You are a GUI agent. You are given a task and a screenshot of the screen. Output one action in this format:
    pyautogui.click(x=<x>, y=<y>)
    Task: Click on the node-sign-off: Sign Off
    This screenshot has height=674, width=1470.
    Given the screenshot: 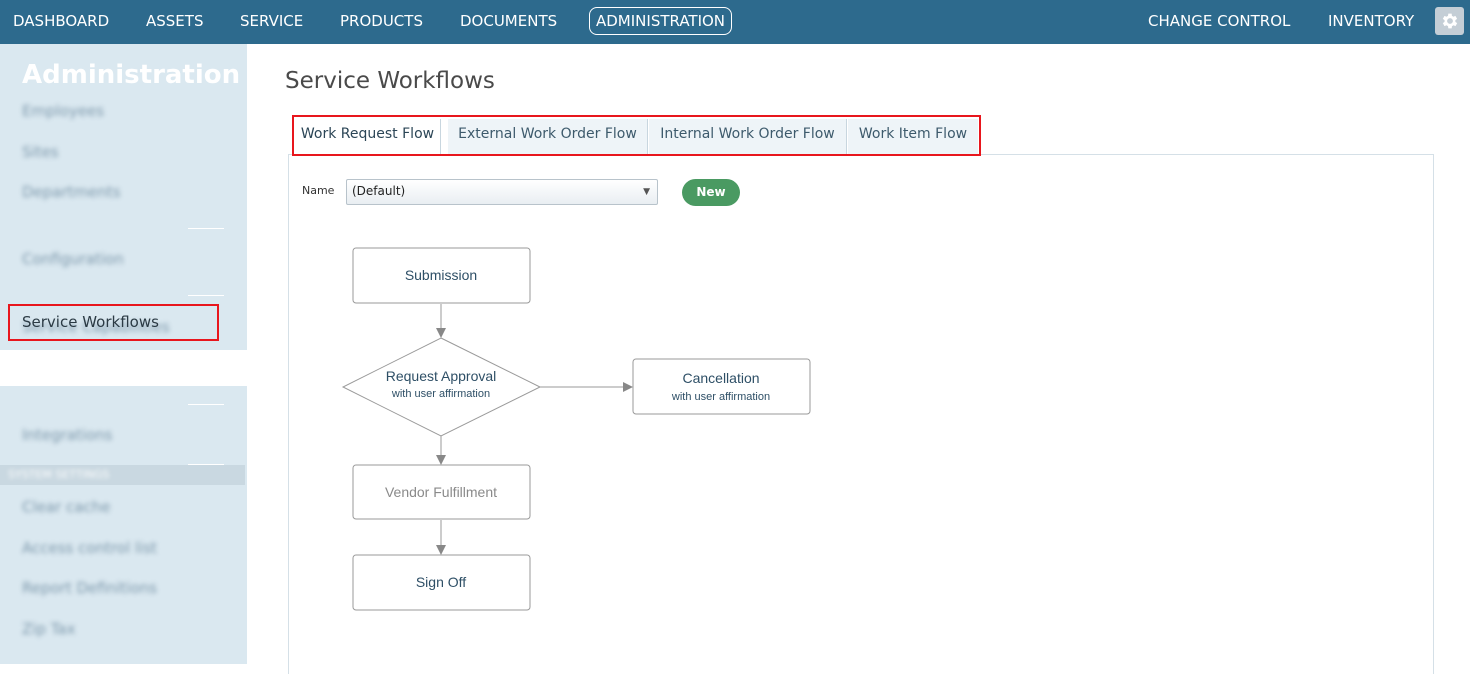 What is the action you would take?
    pyautogui.click(x=441, y=582)
    